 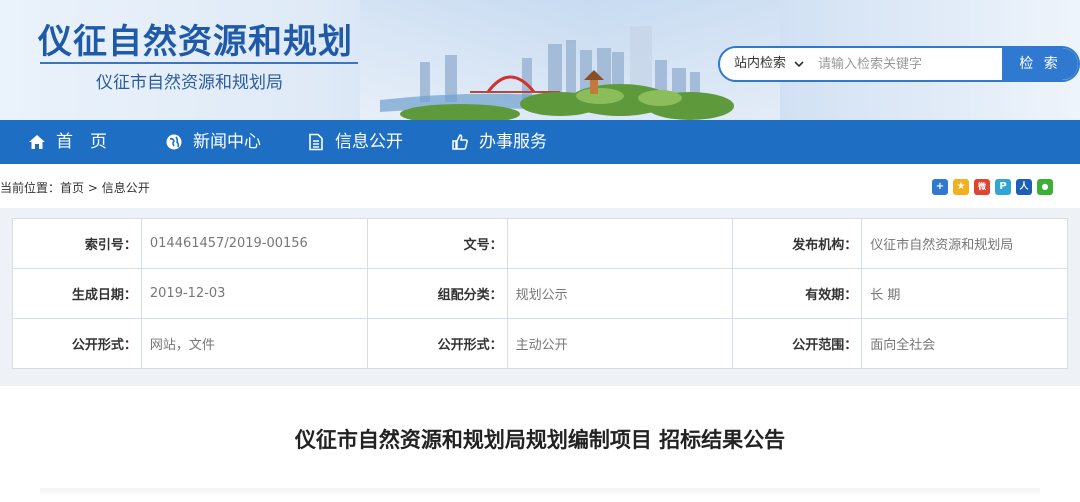 What do you see at coordinates (460, 142) in the screenshot?
I see `thumbs-up-icon` at bounding box center [460, 142].